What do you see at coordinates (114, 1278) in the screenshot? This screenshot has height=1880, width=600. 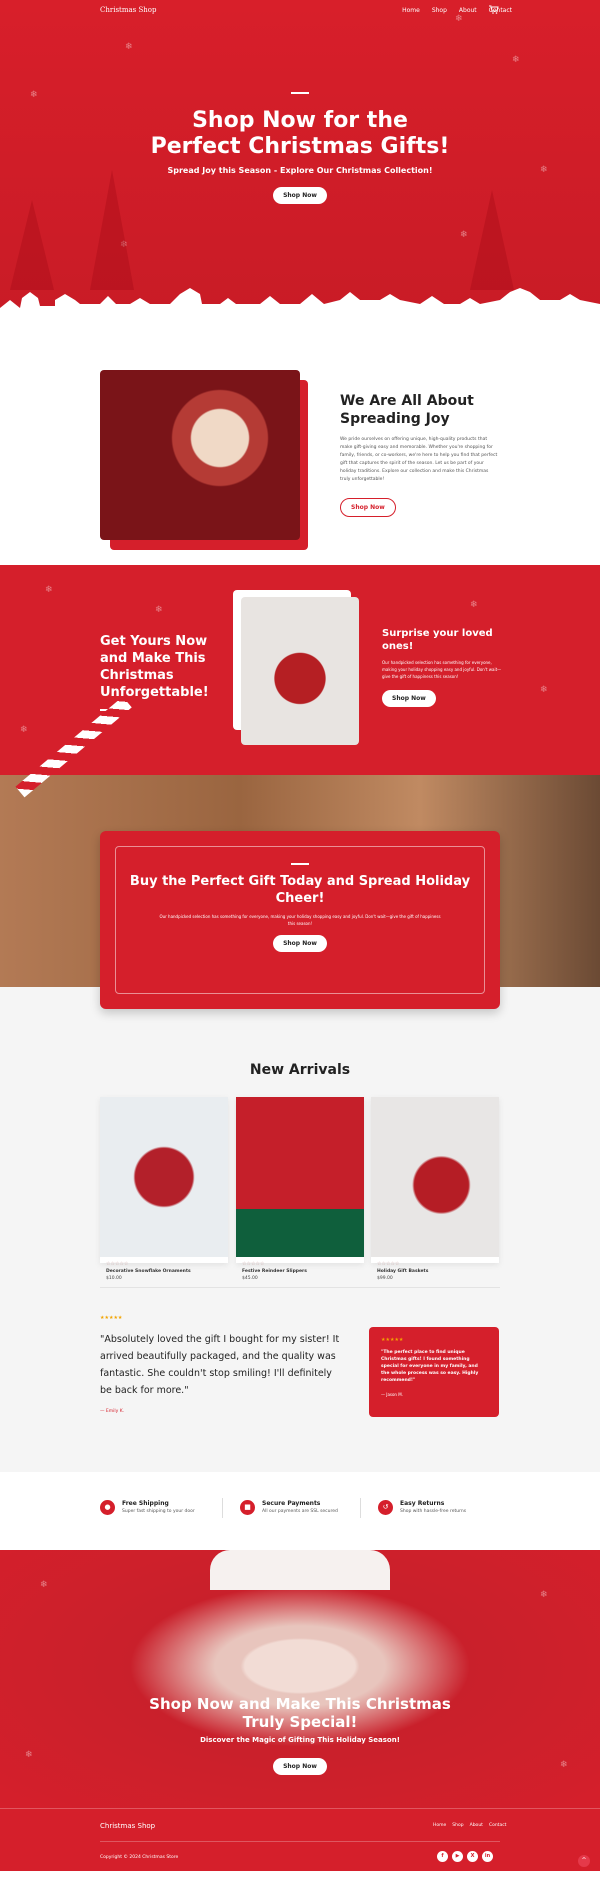 I see `product-price: $10.00` at bounding box center [114, 1278].